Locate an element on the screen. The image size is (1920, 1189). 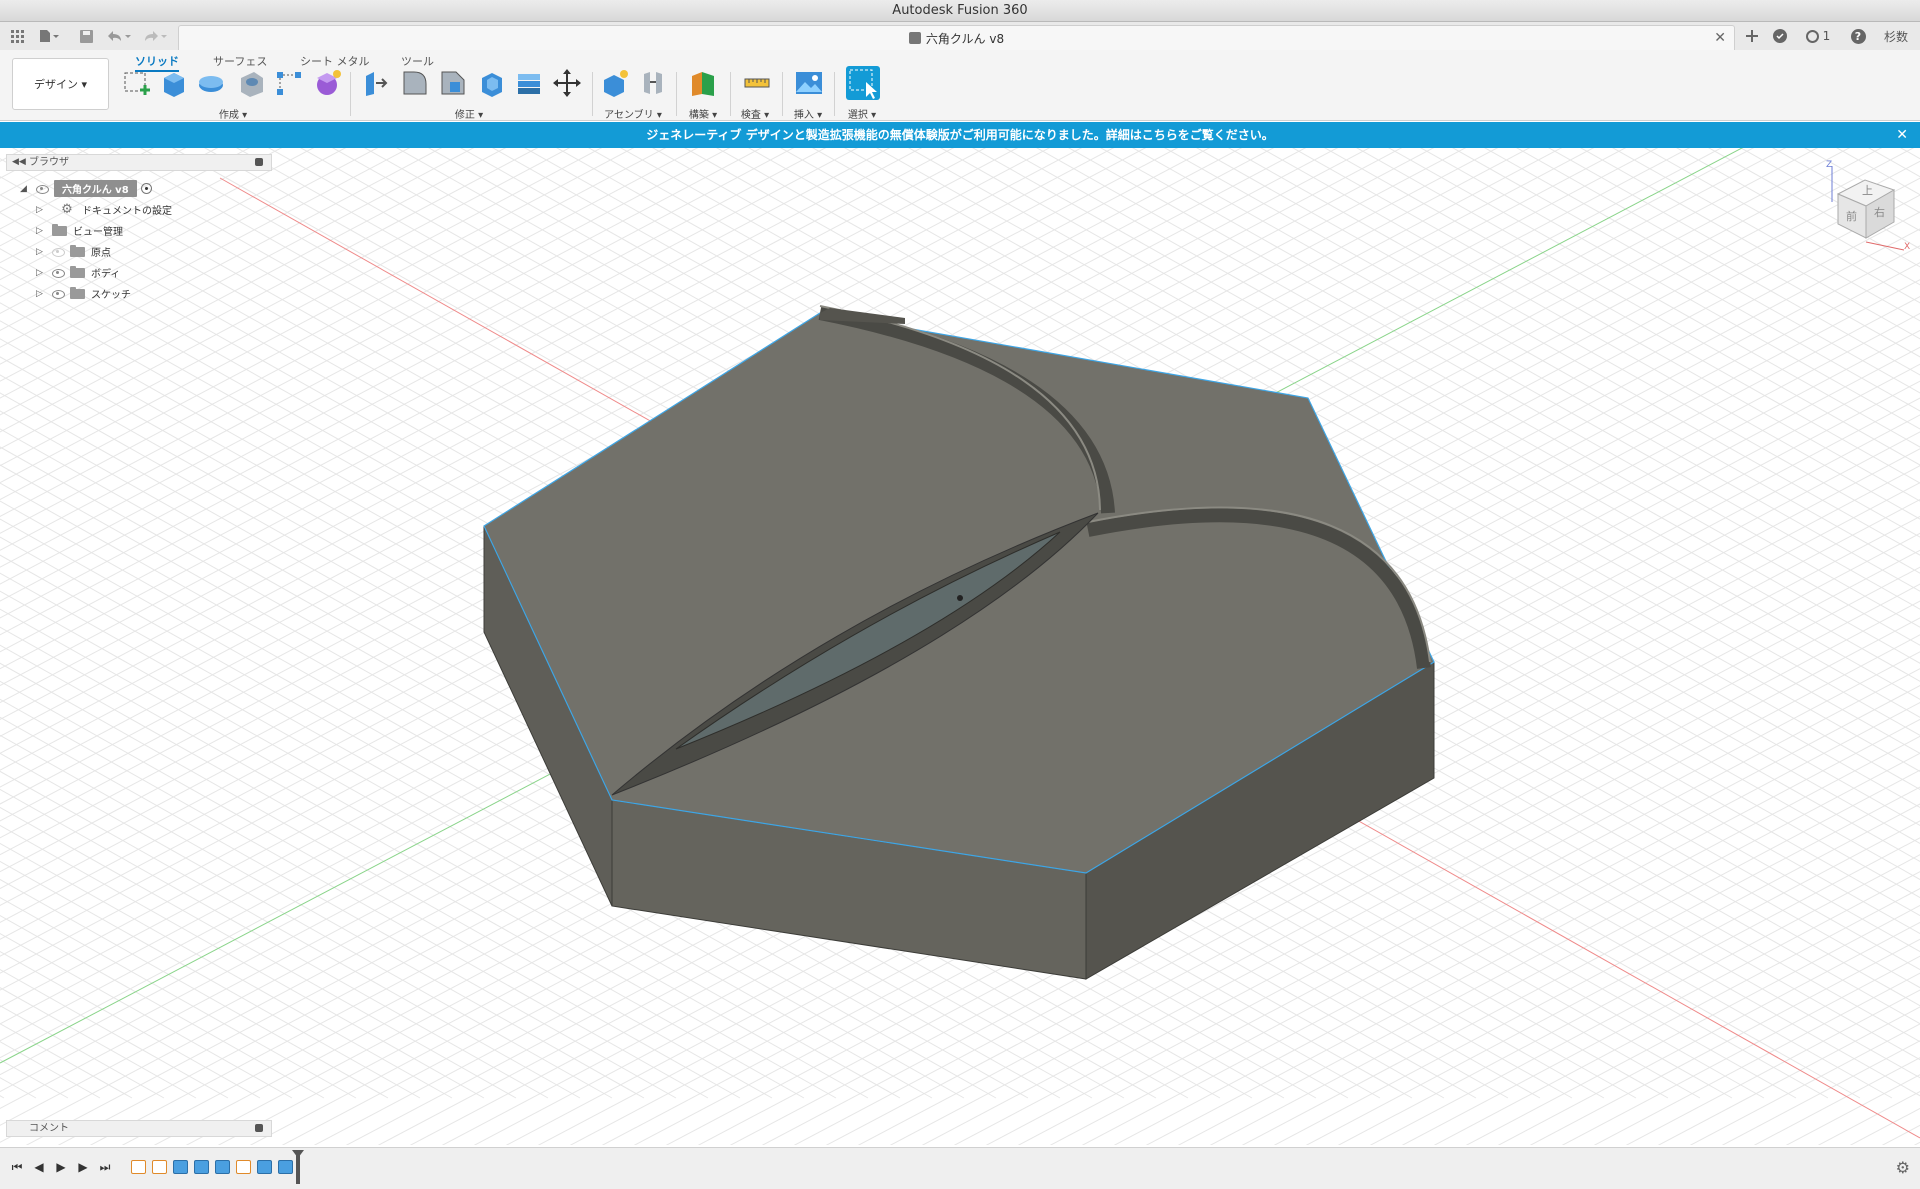
redo-icon is located at coordinates (155, 36).